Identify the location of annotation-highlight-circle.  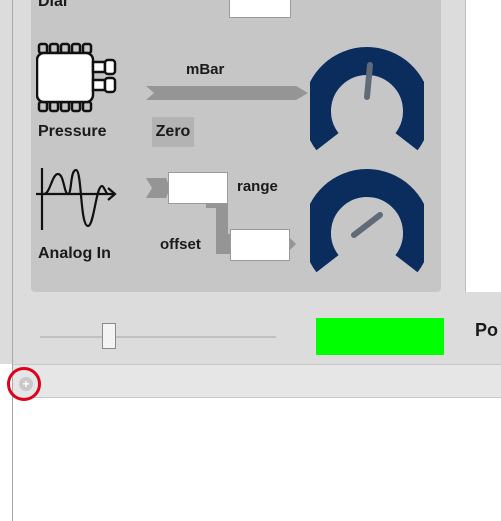
(24, 384).